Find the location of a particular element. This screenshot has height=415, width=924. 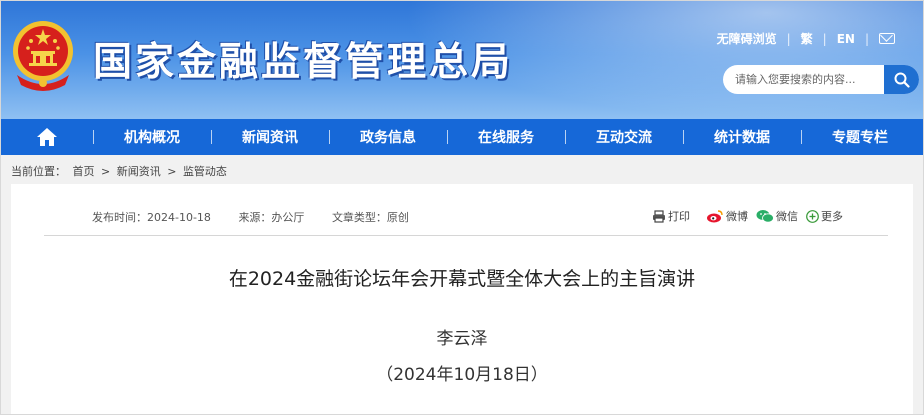

site-title: 国家金融监督管理总局 is located at coordinates (303, 59).